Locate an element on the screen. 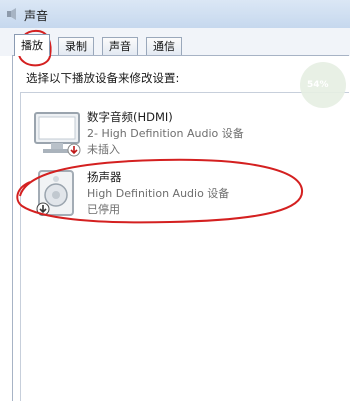 The width and height of the screenshot is (350, 401). device-name: 扬声器 is located at coordinates (104, 177).